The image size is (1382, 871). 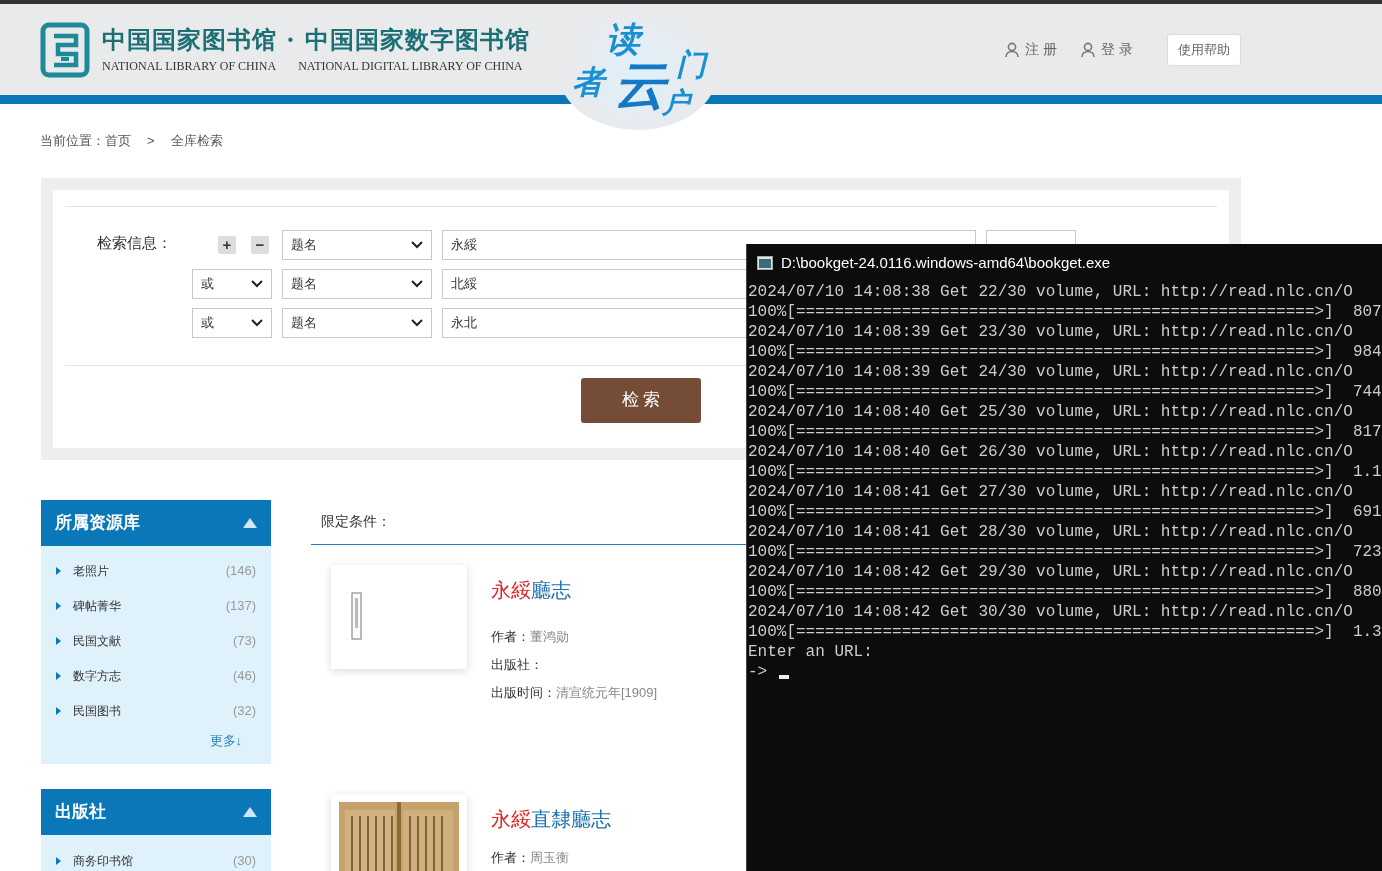 I want to click on facet-title: 所属资源库, so click(x=97, y=522).